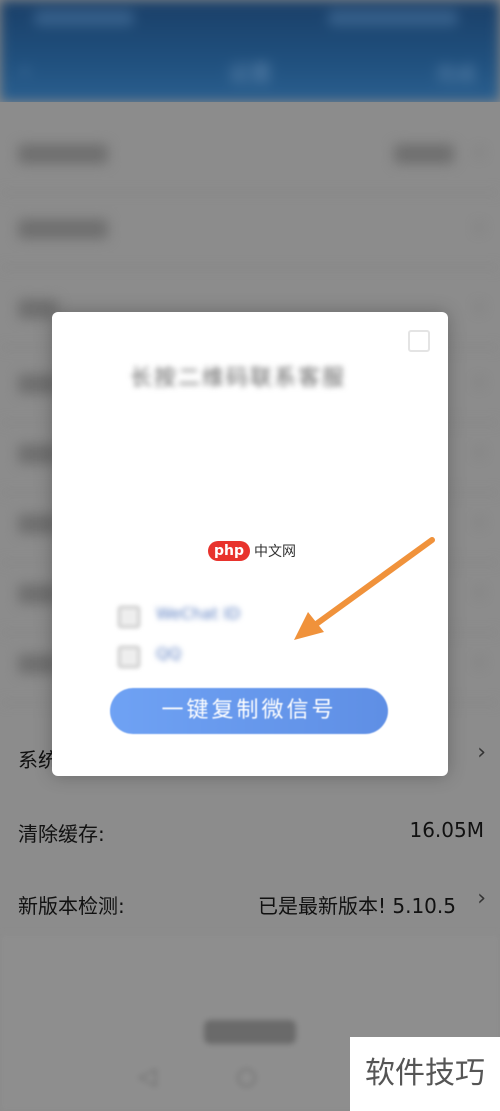 This screenshot has width=500, height=1111. I want to click on version-check-label: 新版本检测:, so click(71, 906).